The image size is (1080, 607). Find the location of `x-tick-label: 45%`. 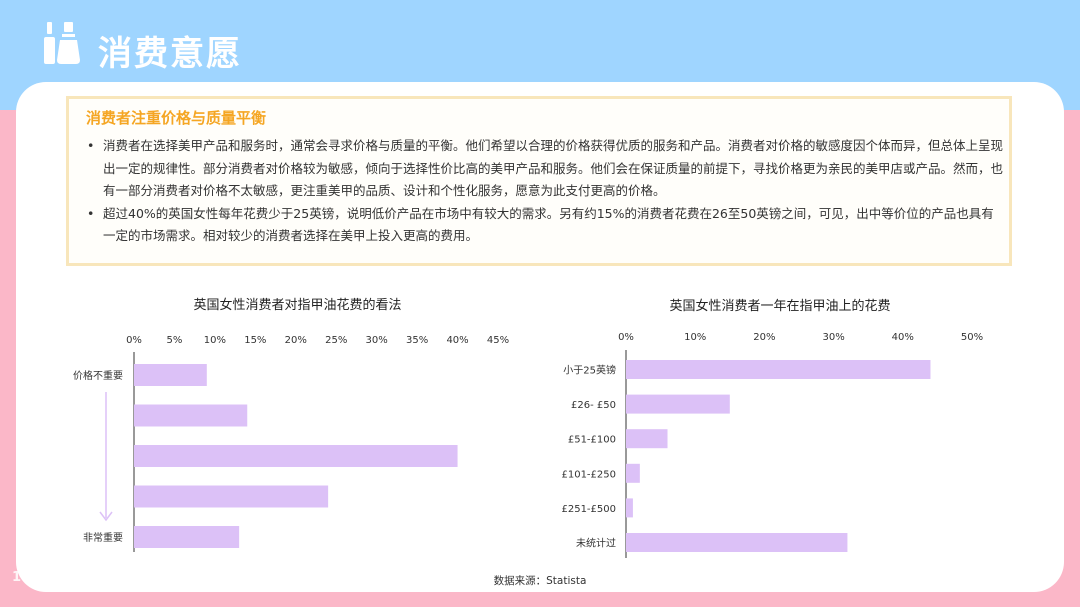

x-tick-label: 45% is located at coordinates (498, 340).